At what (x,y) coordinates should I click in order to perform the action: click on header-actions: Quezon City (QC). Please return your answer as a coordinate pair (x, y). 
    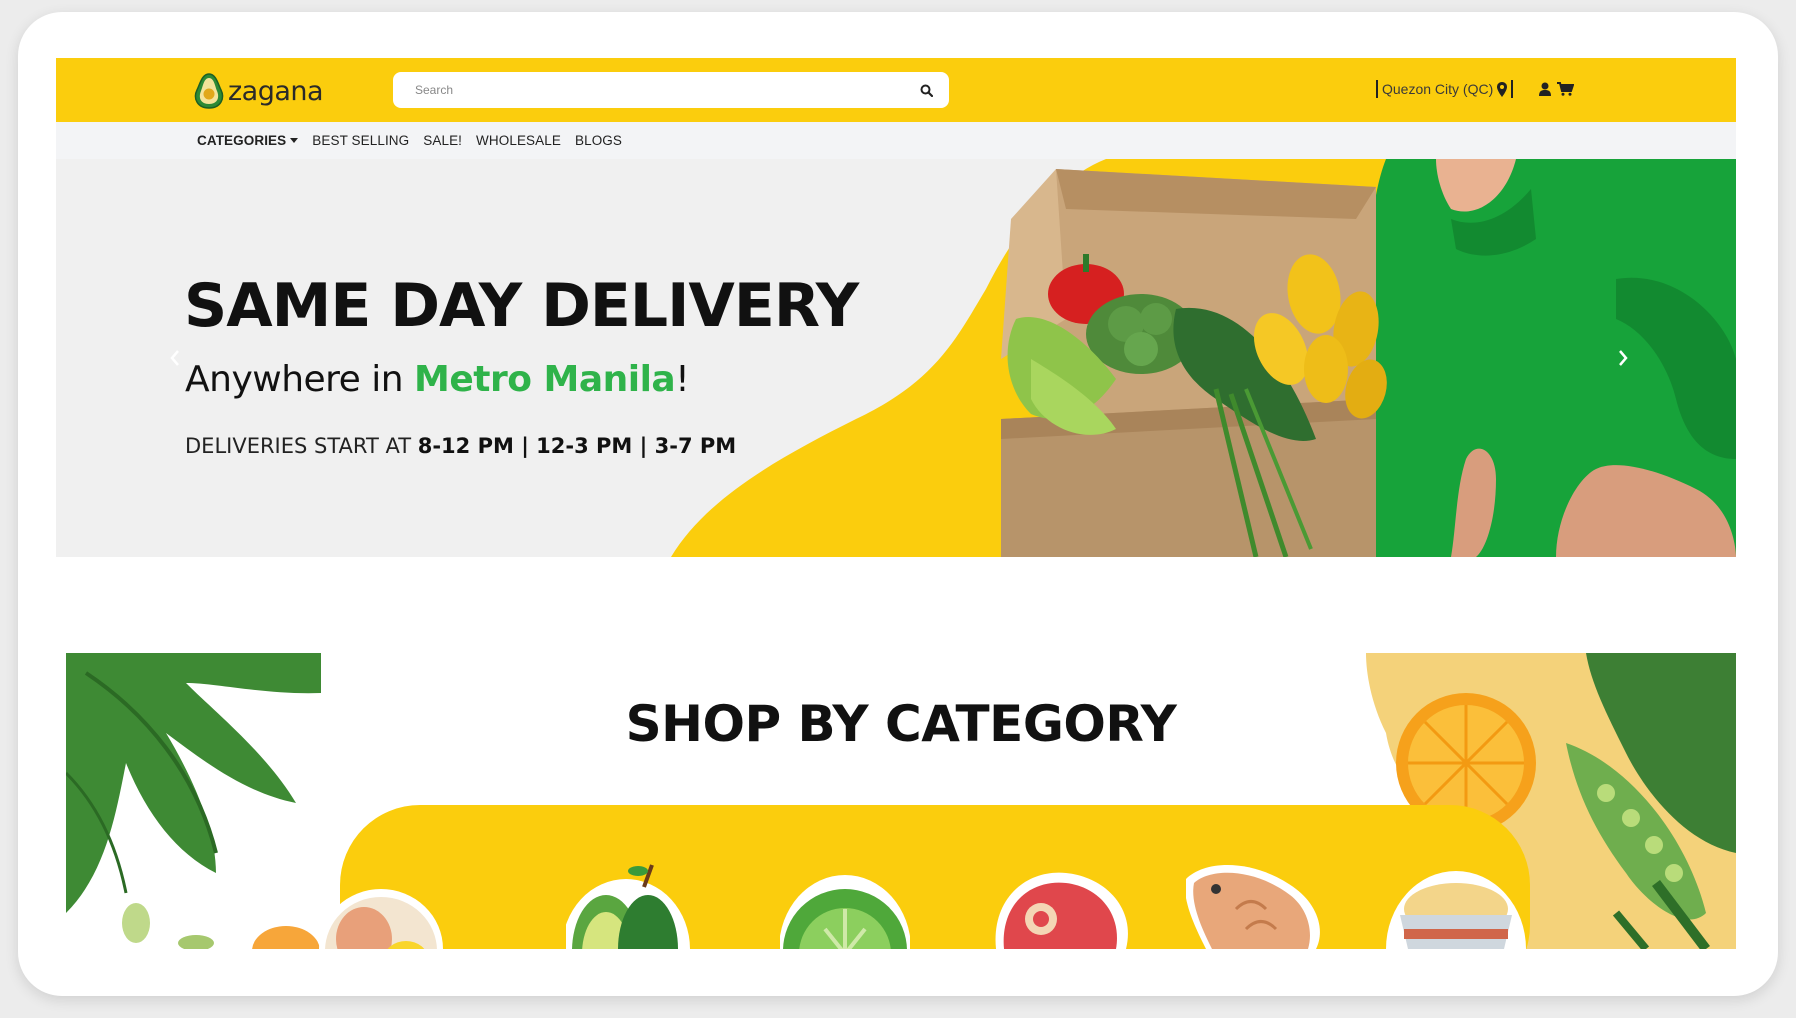
    Looking at the image, I should click on (1473, 89).